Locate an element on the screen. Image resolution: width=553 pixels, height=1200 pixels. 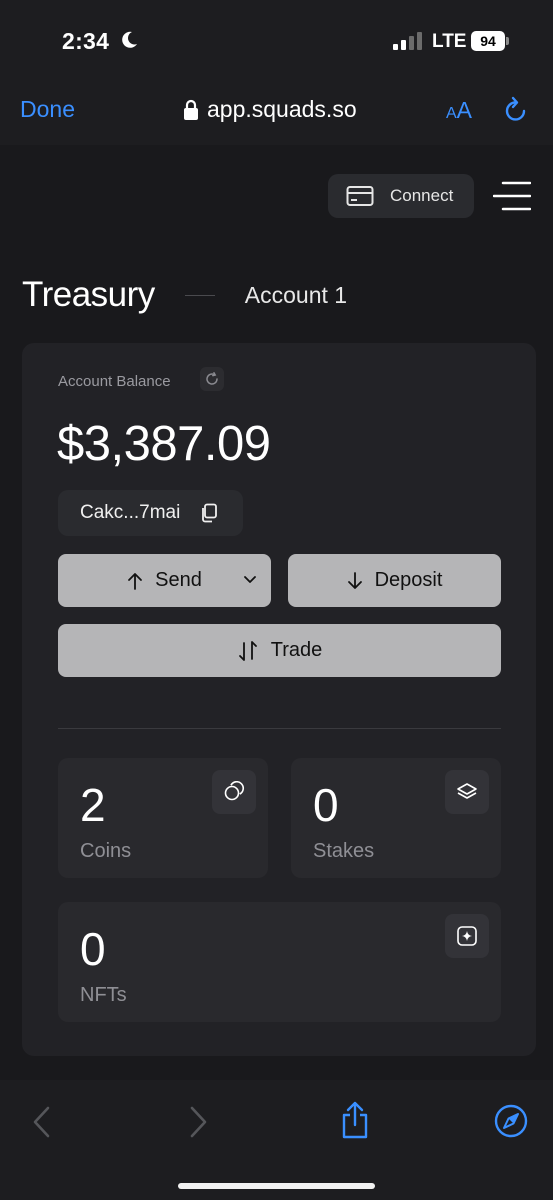
signal-icon is located at coordinates (407, 41).